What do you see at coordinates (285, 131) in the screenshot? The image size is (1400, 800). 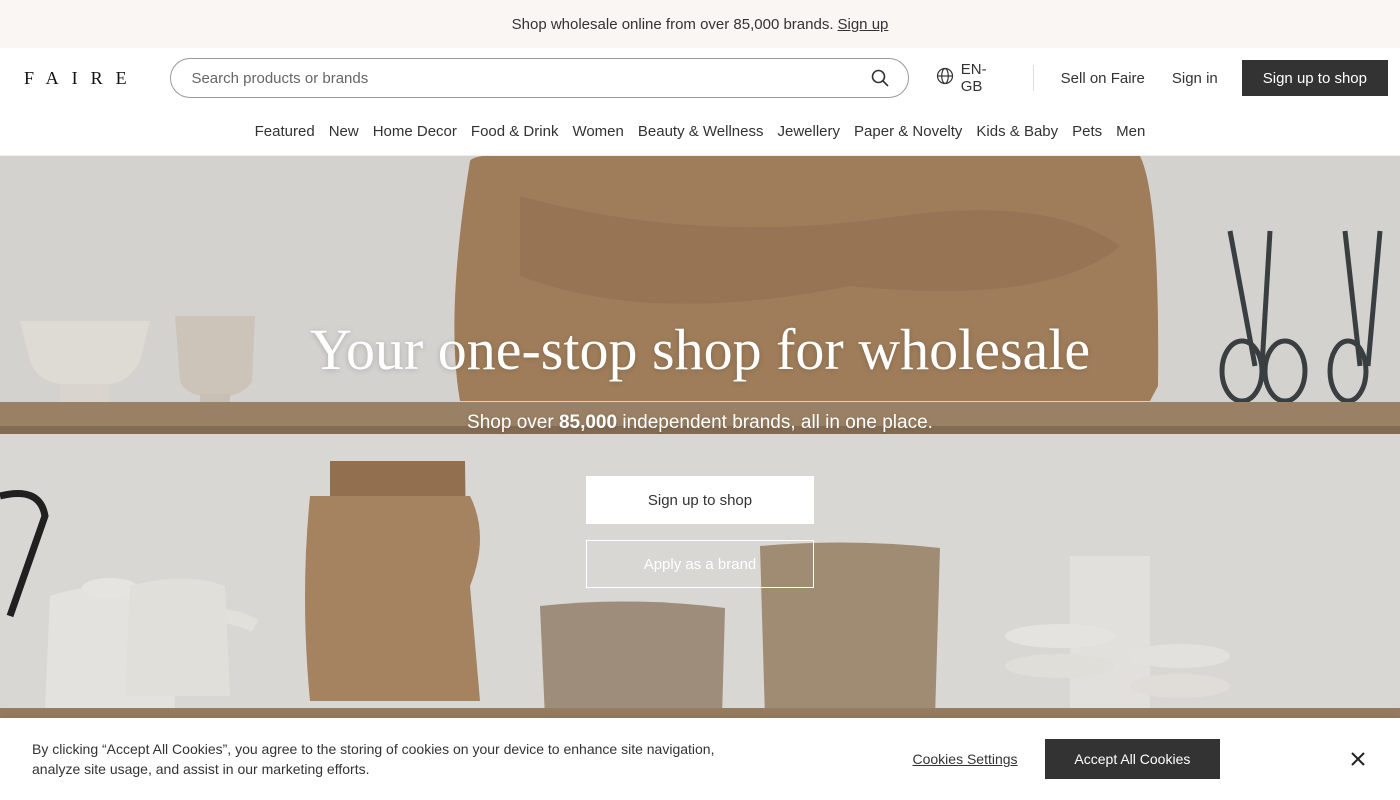 I see `category-featured: Featured` at bounding box center [285, 131].